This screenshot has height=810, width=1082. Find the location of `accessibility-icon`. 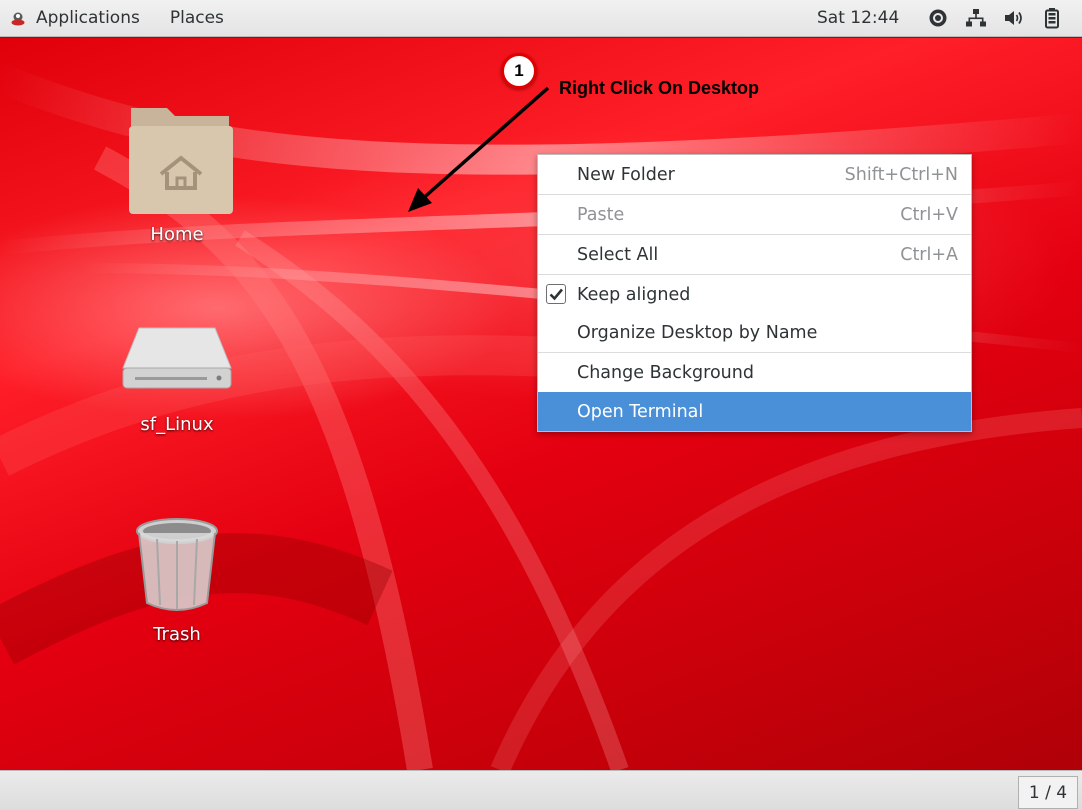

accessibility-icon is located at coordinates (938, 18).